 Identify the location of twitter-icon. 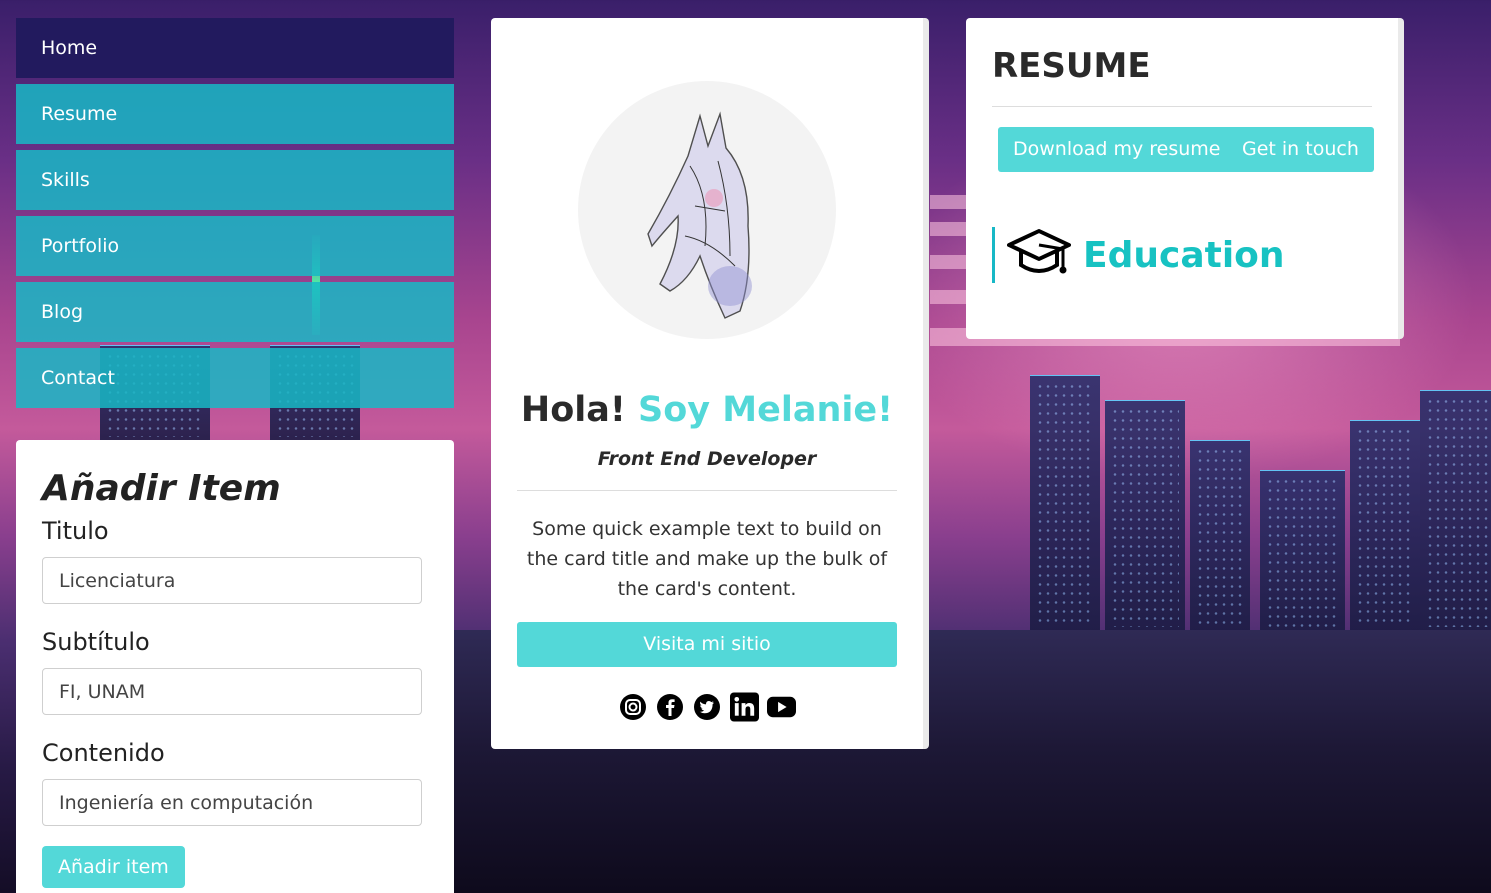
(707, 706).